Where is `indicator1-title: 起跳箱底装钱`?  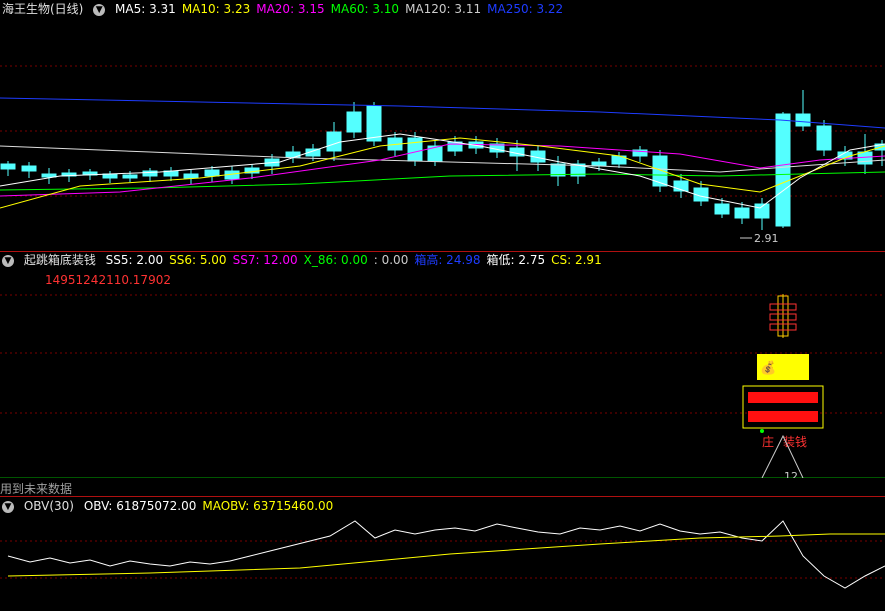
indicator1-title: 起跳箱底装钱 is located at coordinates (60, 260).